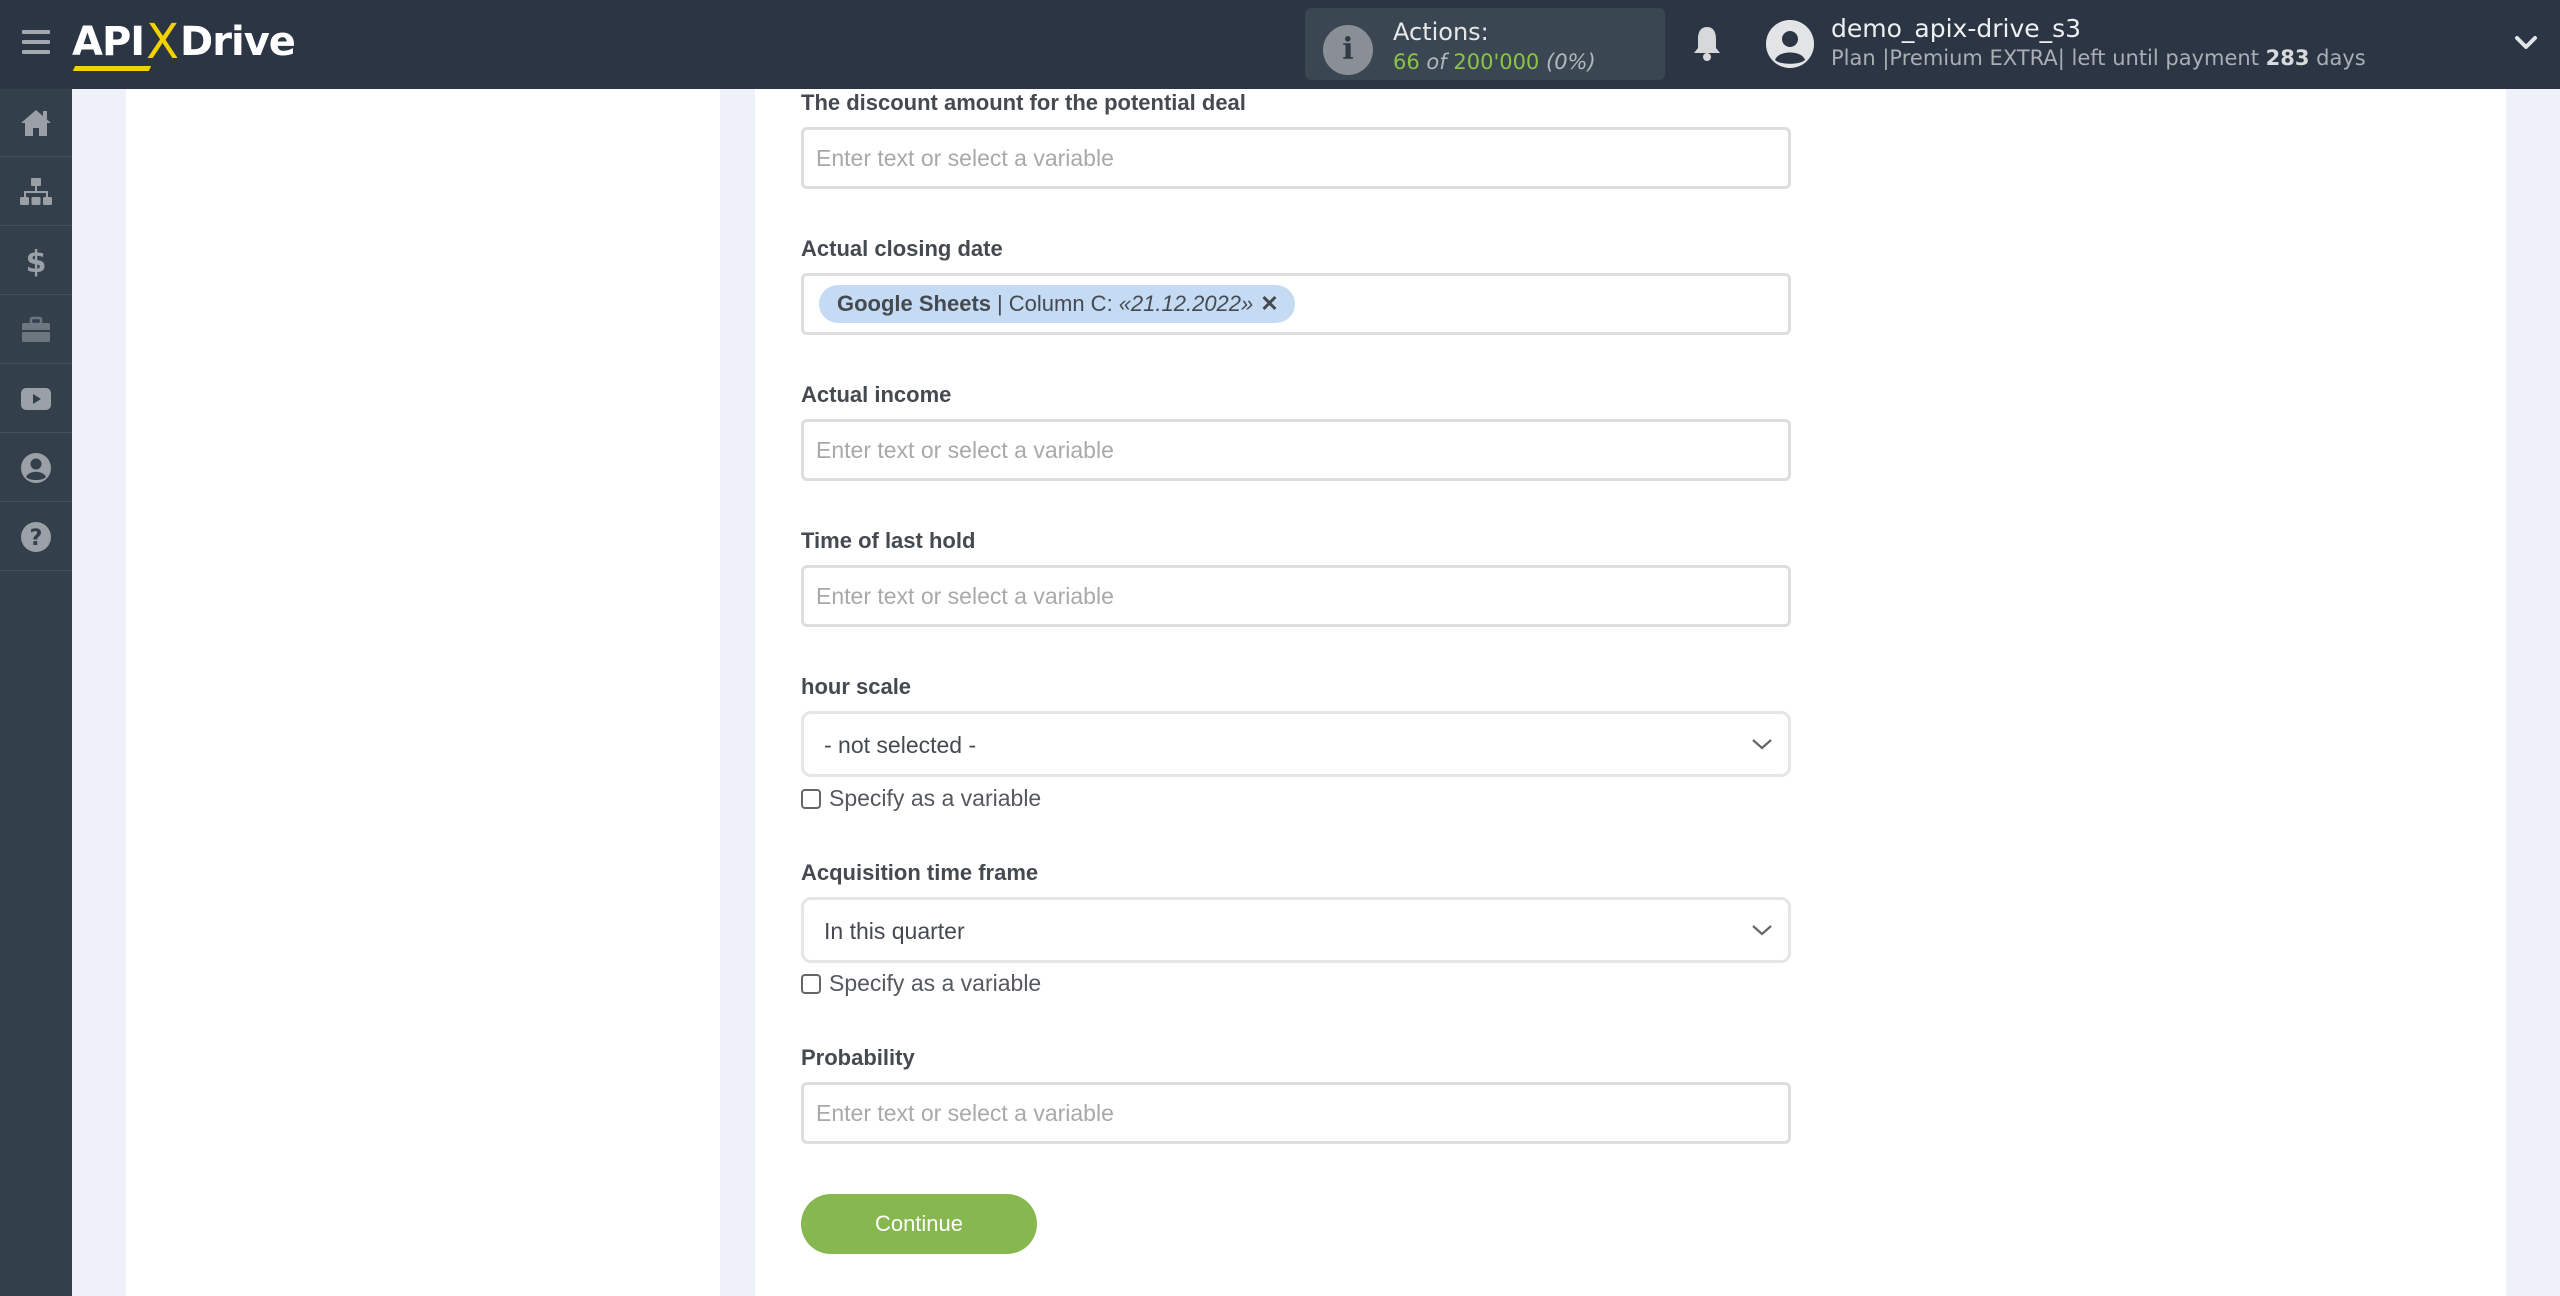  What do you see at coordinates (2287, 58) in the screenshot?
I see `days-left: 283` at bounding box center [2287, 58].